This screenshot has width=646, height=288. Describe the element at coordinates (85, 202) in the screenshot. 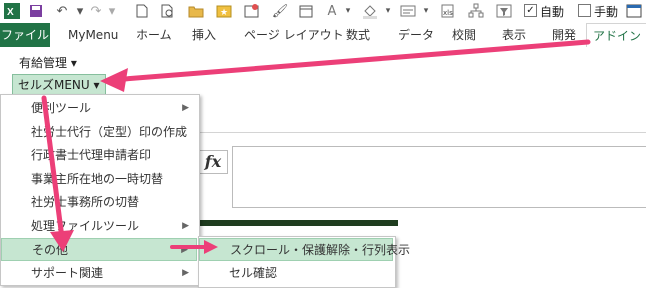

I see `menu-item-label: 社労士事務所の切替` at that location.